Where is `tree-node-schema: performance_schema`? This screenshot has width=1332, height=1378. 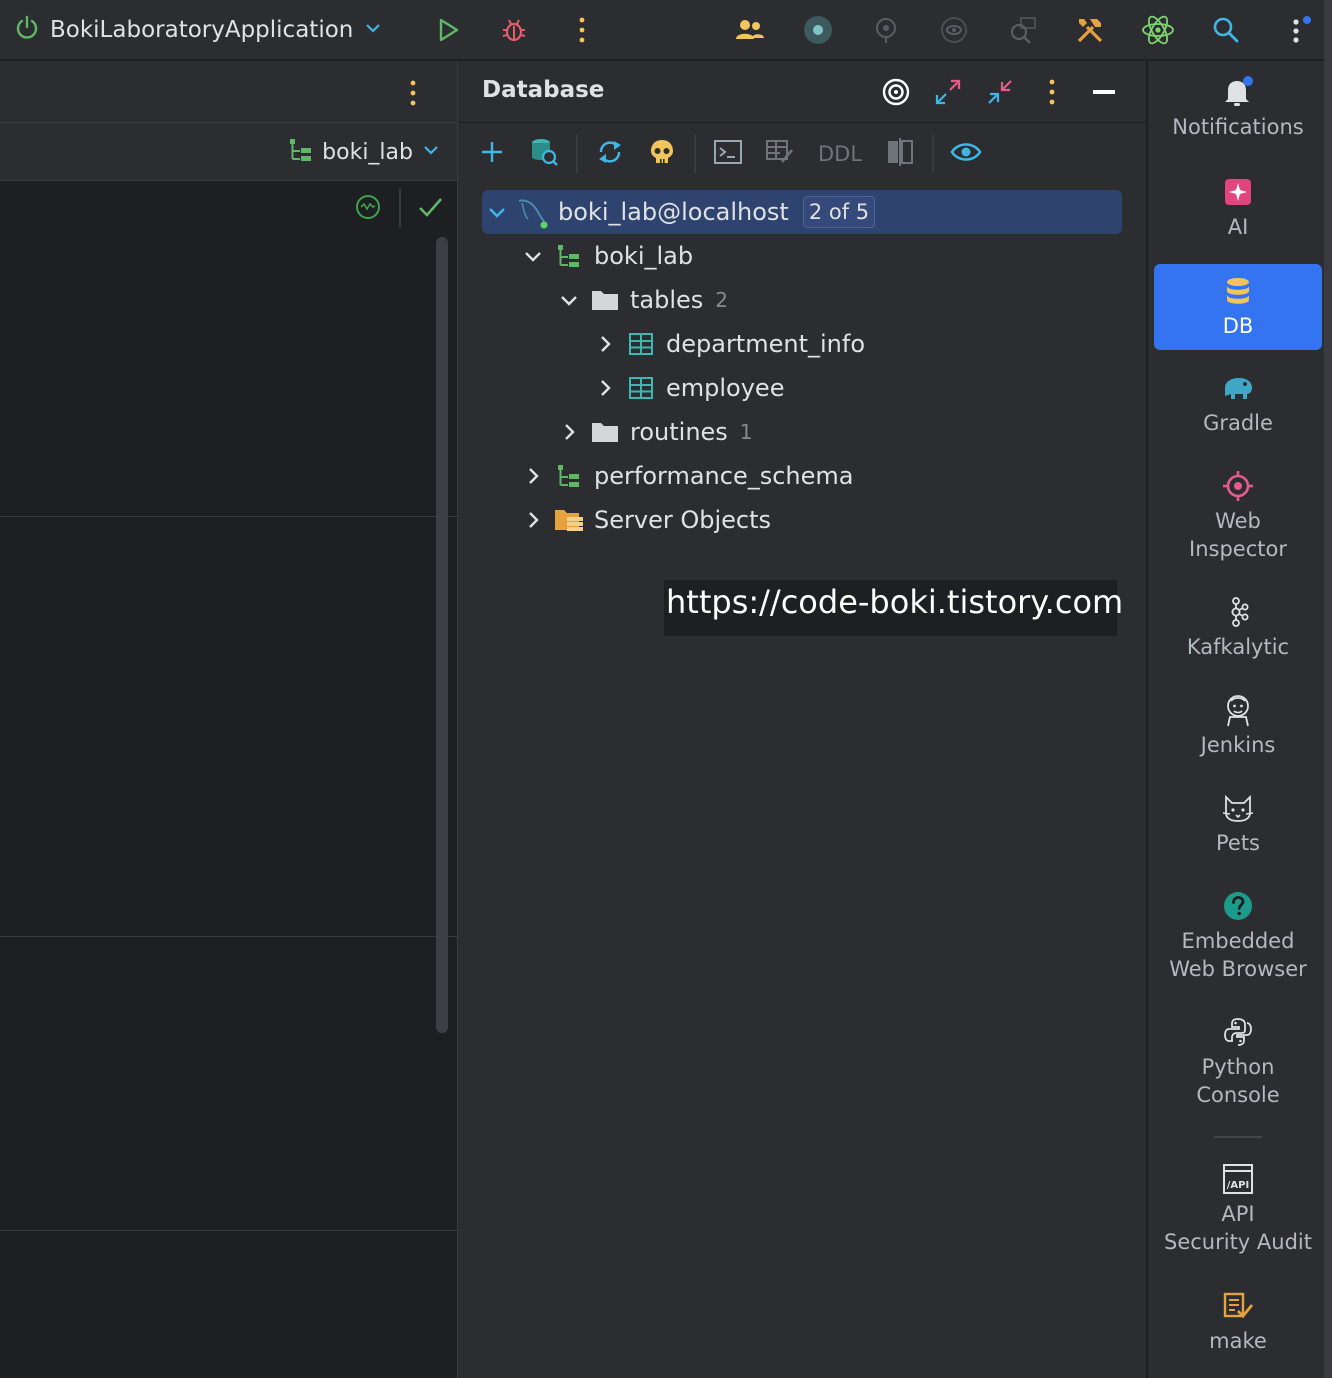 tree-node-schema: performance_schema is located at coordinates (685, 476).